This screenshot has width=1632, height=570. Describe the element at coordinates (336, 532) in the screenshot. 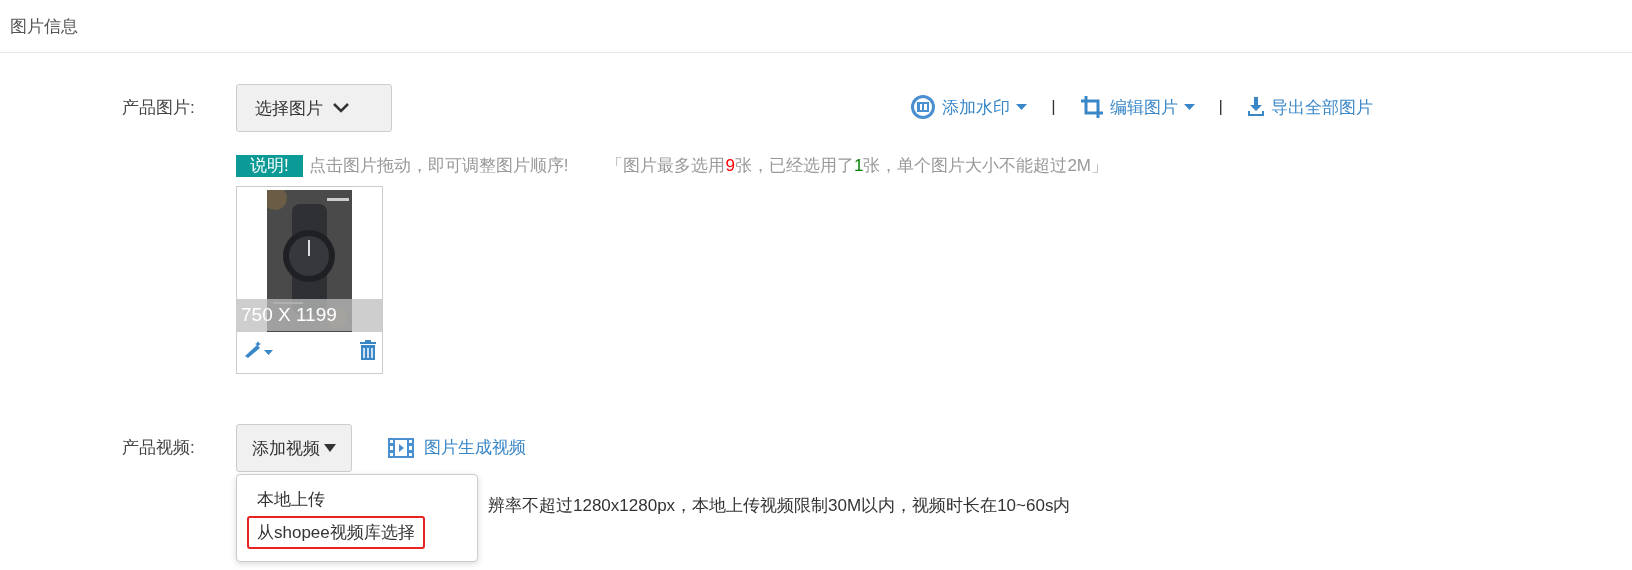

I see `menu-item: 从shopee视频库选择` at that location.